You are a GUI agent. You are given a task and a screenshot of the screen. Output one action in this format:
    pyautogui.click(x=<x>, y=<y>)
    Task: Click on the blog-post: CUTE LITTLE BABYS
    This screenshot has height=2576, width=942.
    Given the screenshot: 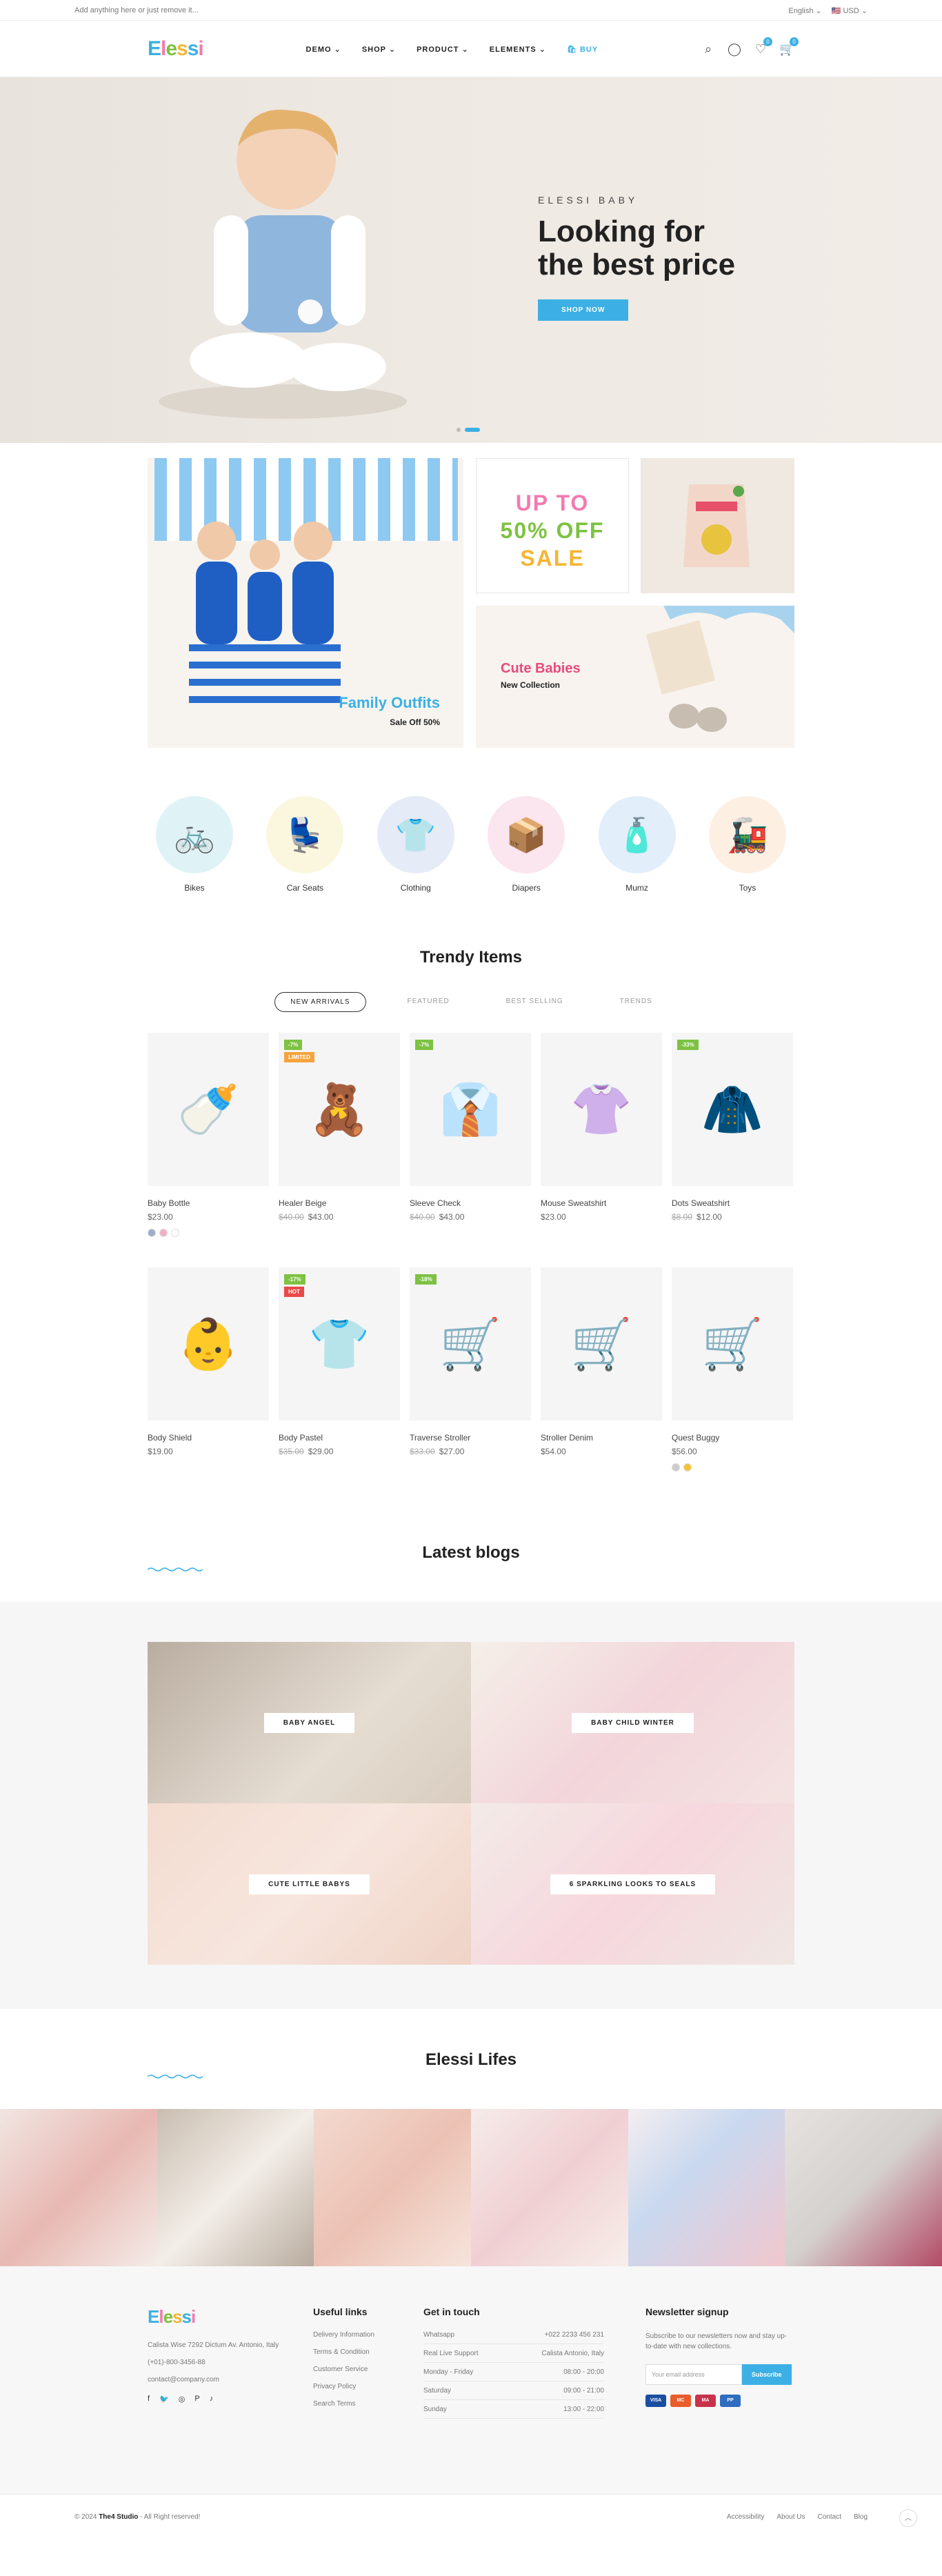 What is the action you would take?
    pyautogui.click(x=309, y=1884)
    